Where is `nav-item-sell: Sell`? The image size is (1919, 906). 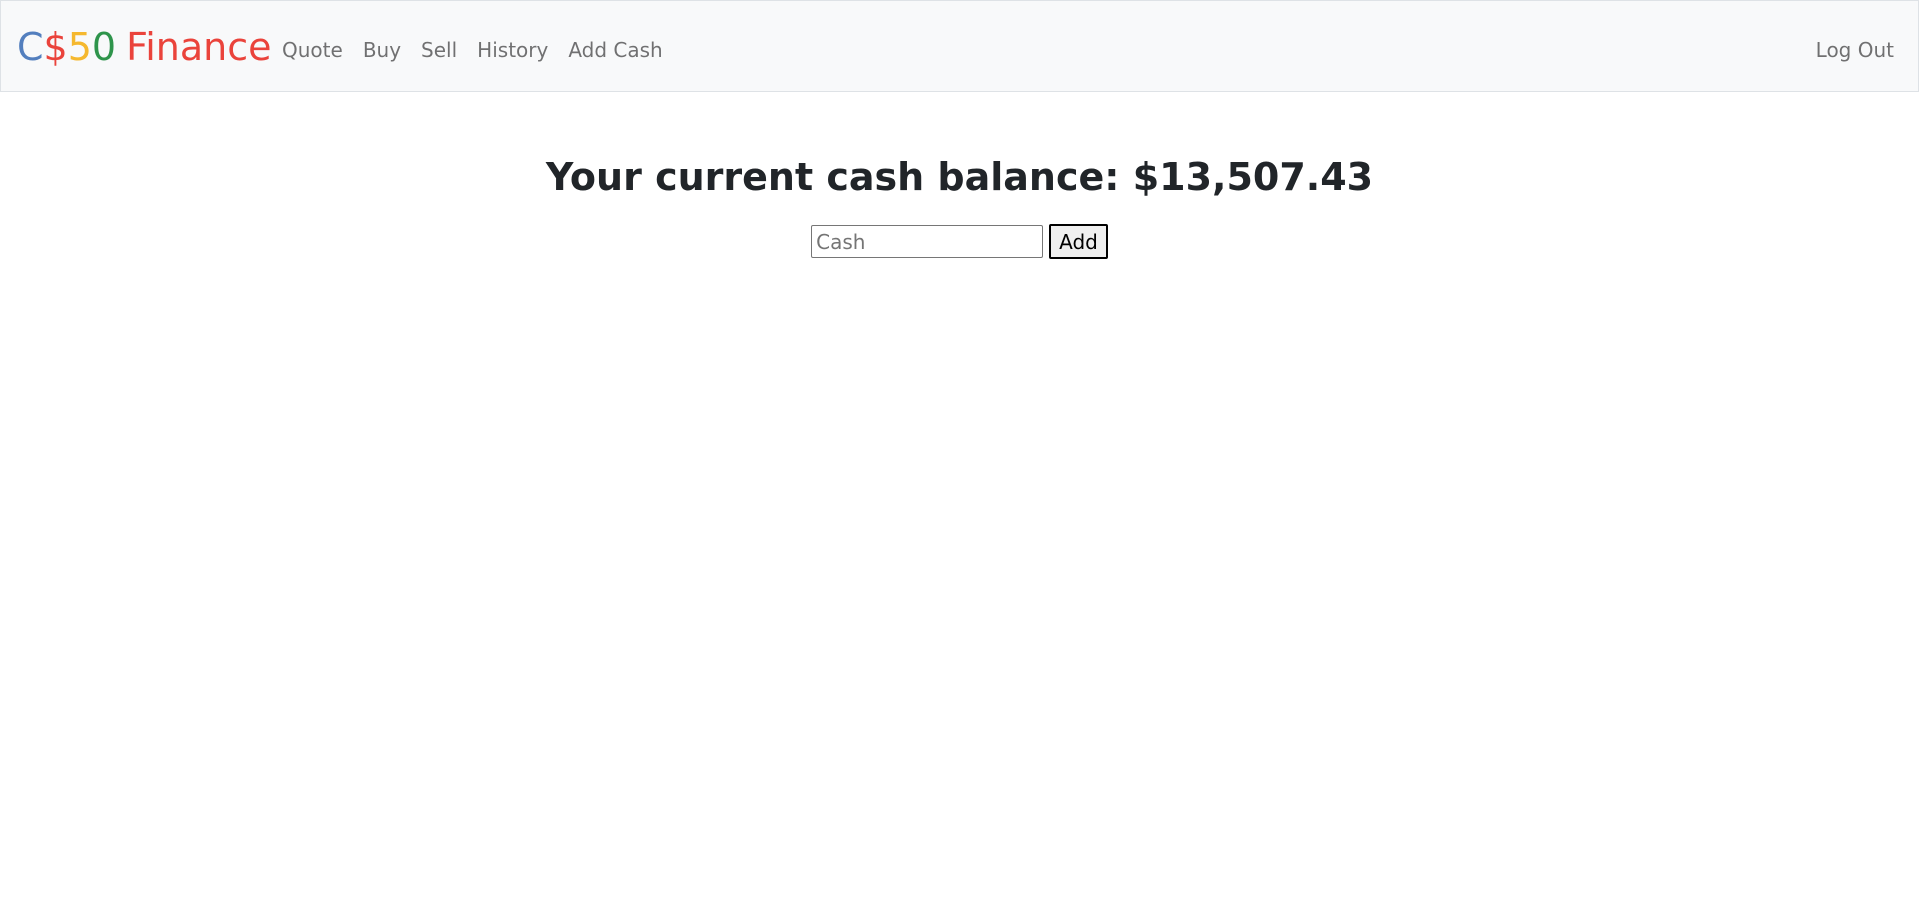 nav-item-sell: Sell is located at coordinates (439, 50).